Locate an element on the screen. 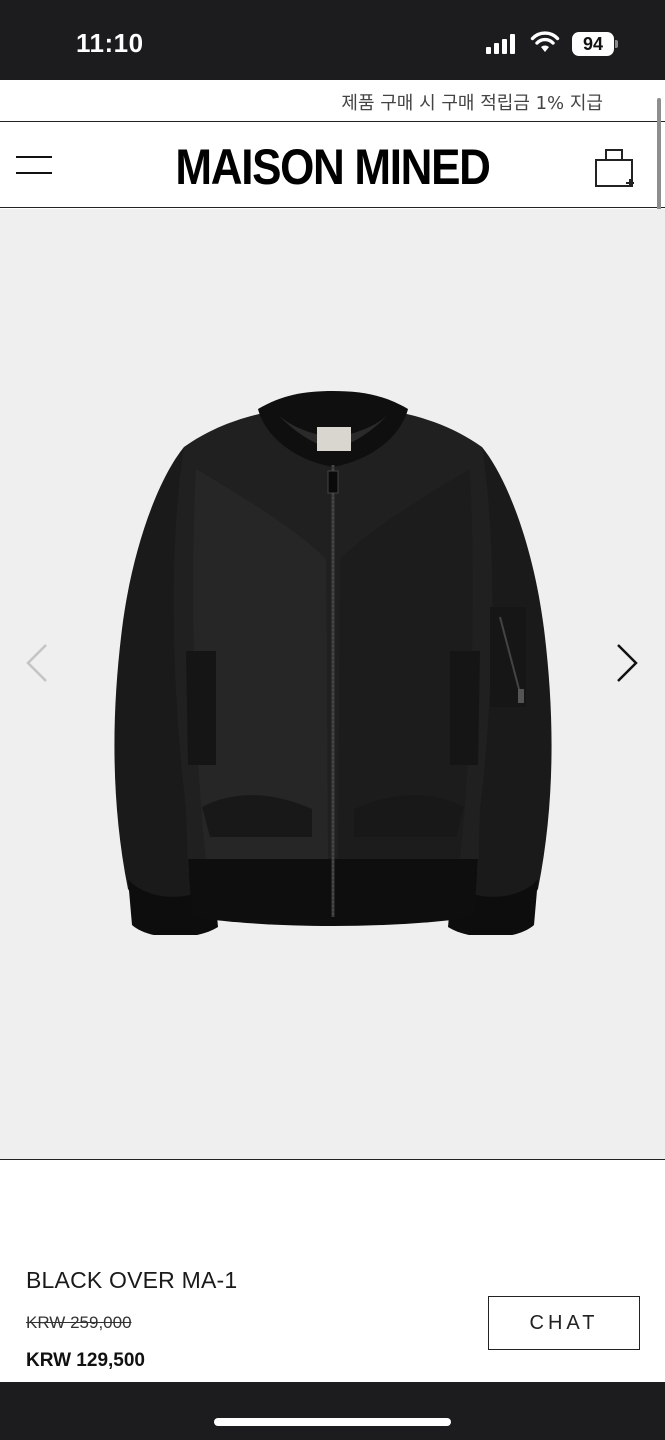 This screenshot has height=1440, width=665. next-arrow-icon is located at coordinates (628, 663).